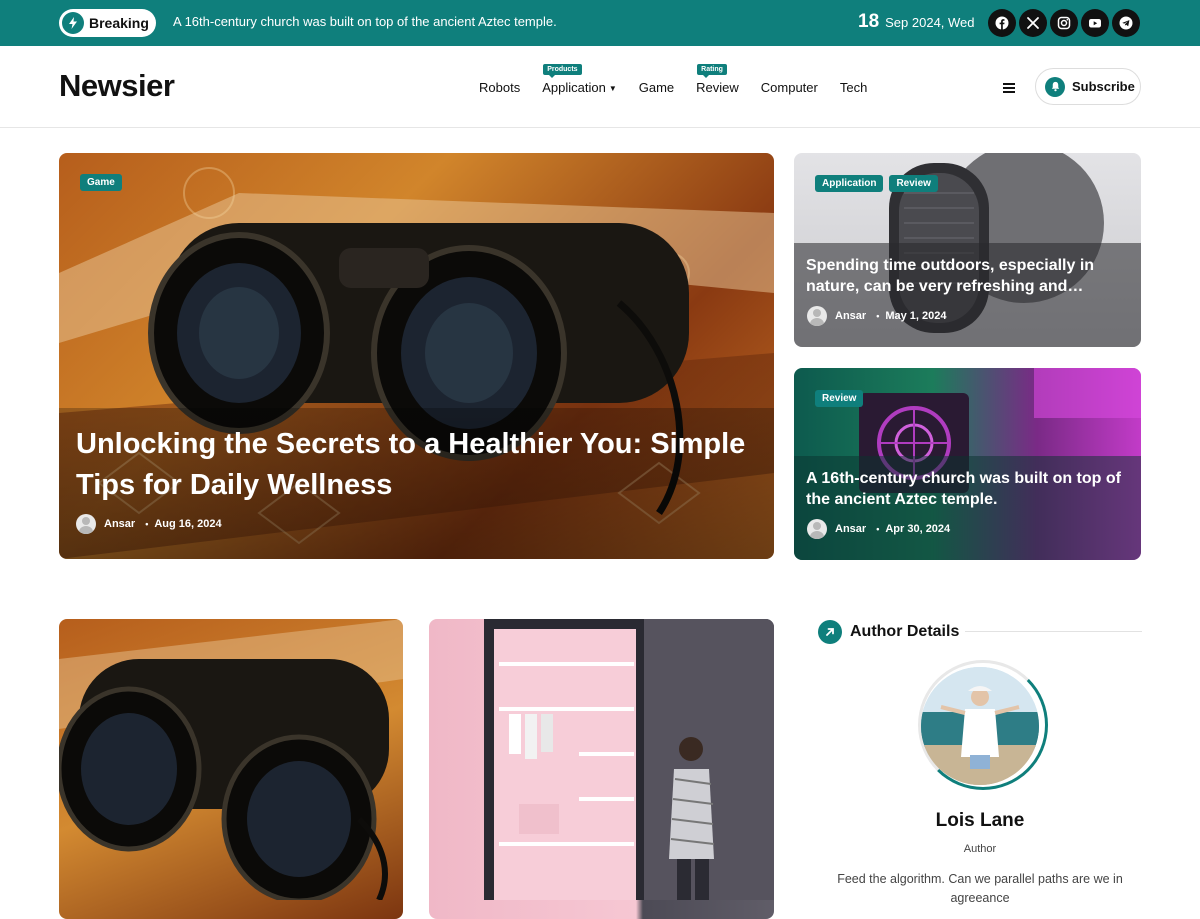  What do you see at coordinates (1033, 23) in the screenshot?
I see `x-icon` at bounding box center [1033, 23].